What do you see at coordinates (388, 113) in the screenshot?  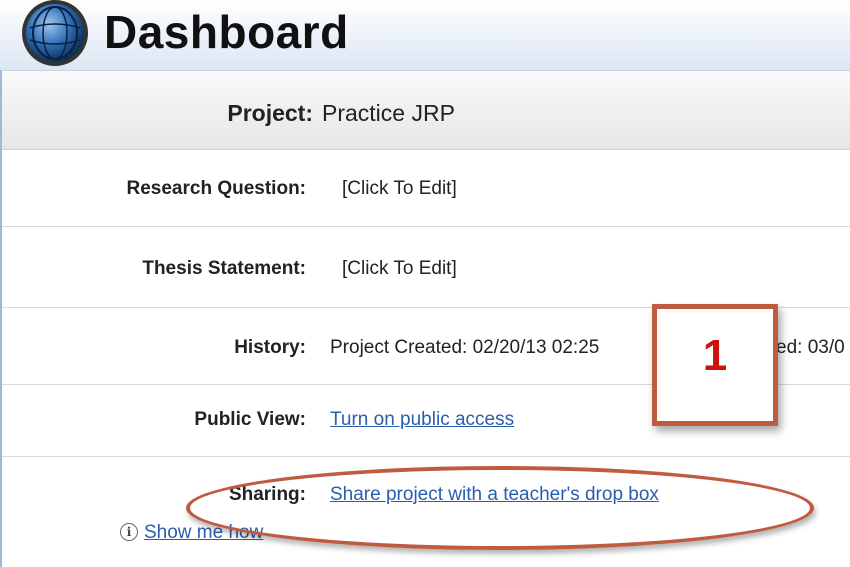 I see `project-name: Practice JRP` at bounding box center [388, 113].